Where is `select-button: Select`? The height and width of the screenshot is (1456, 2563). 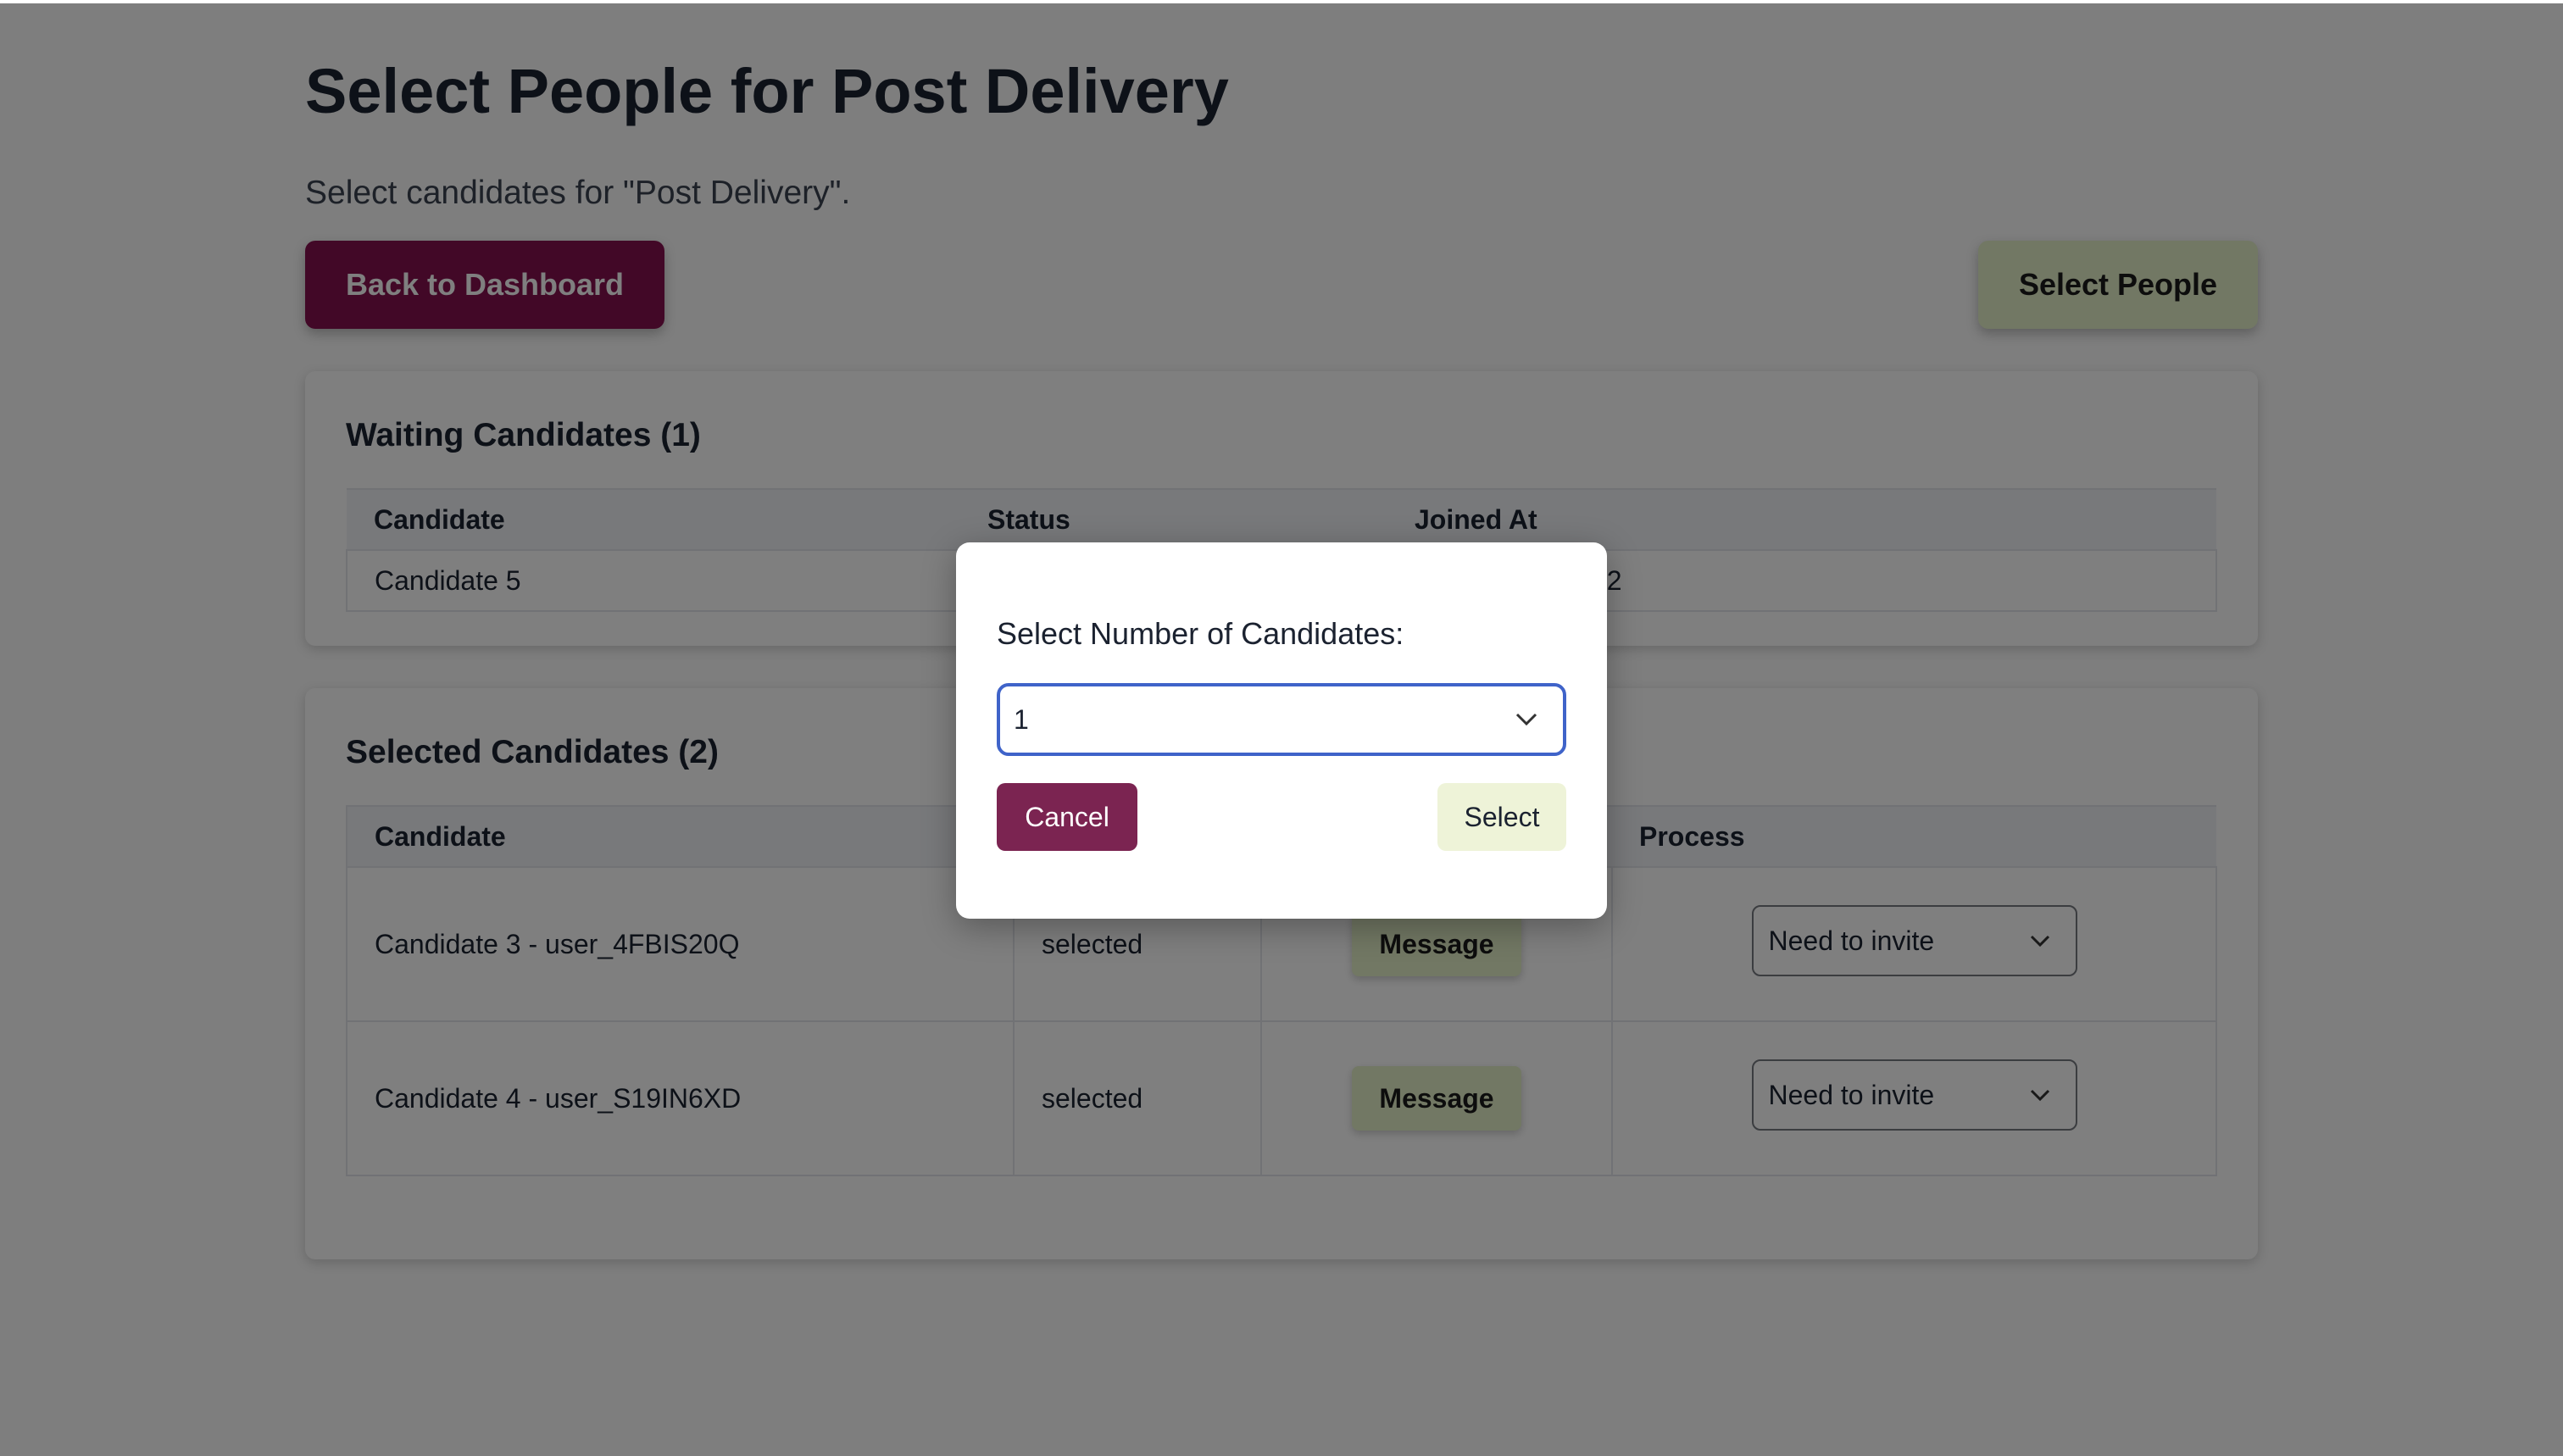 select-button: Select is located at coordinates (1501, 817).